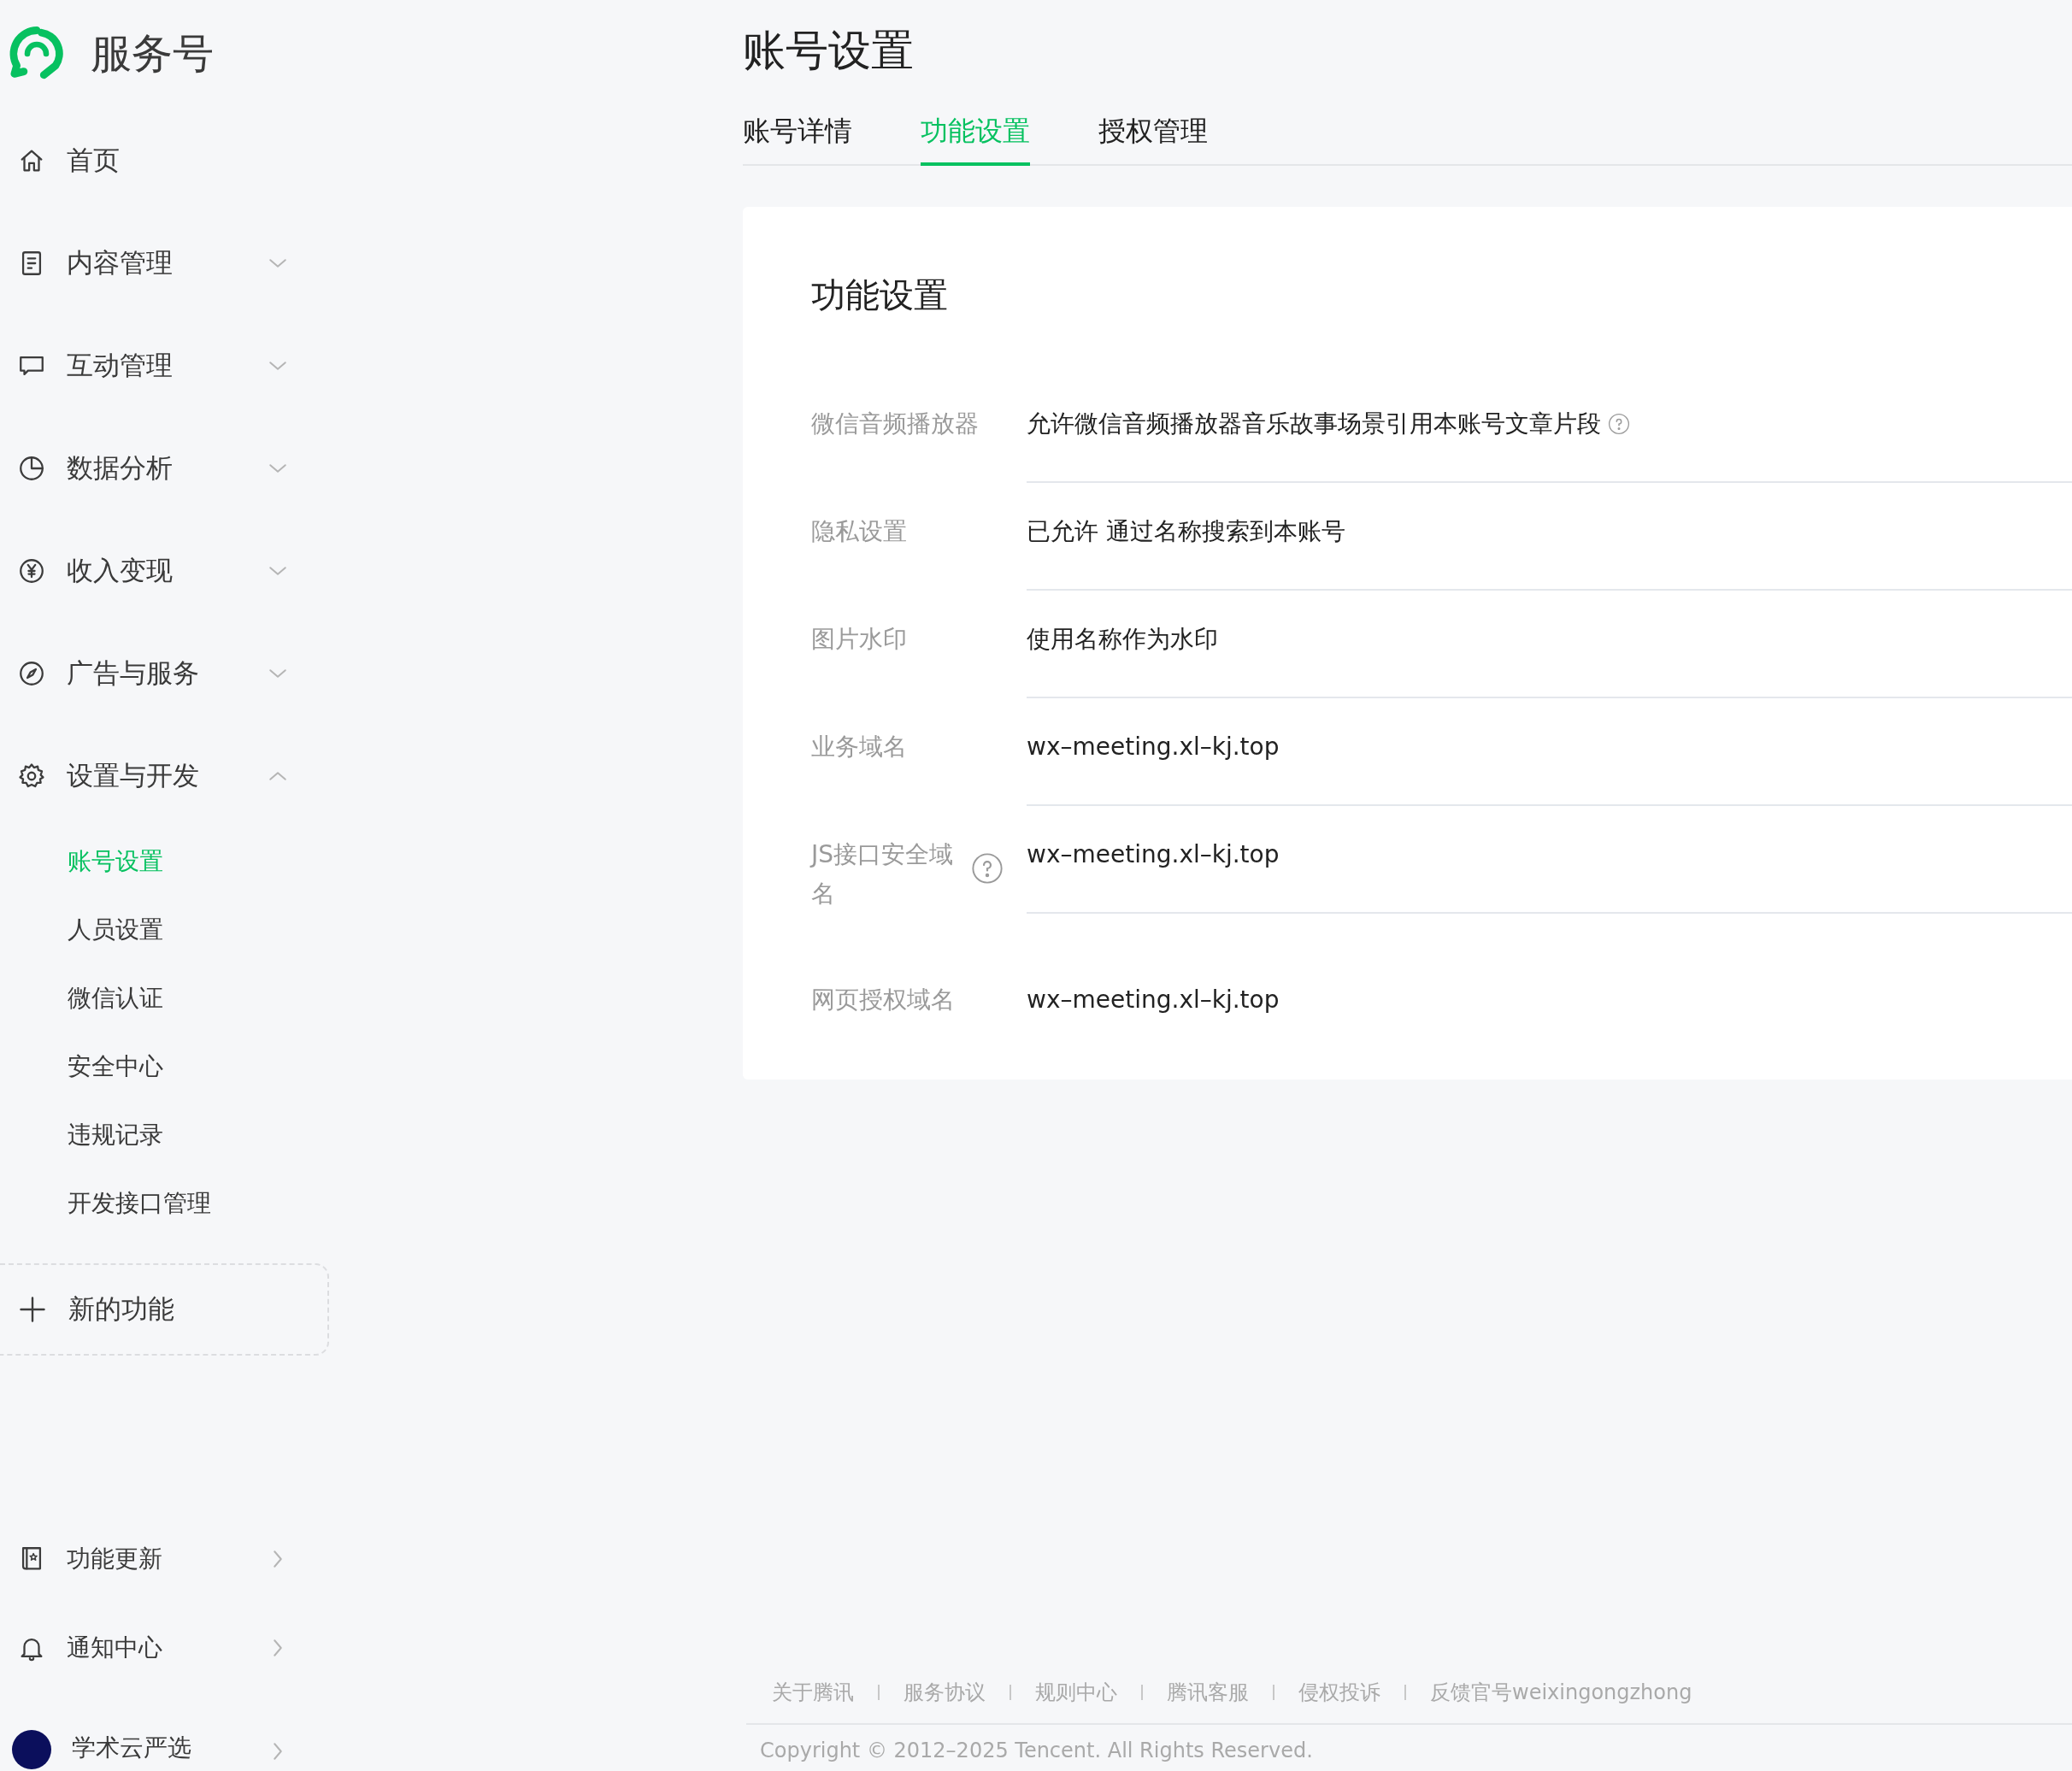 This screenshot has height=1771, width=2072. I want to click on nav-item: 通知中心, so click(145, 1647).